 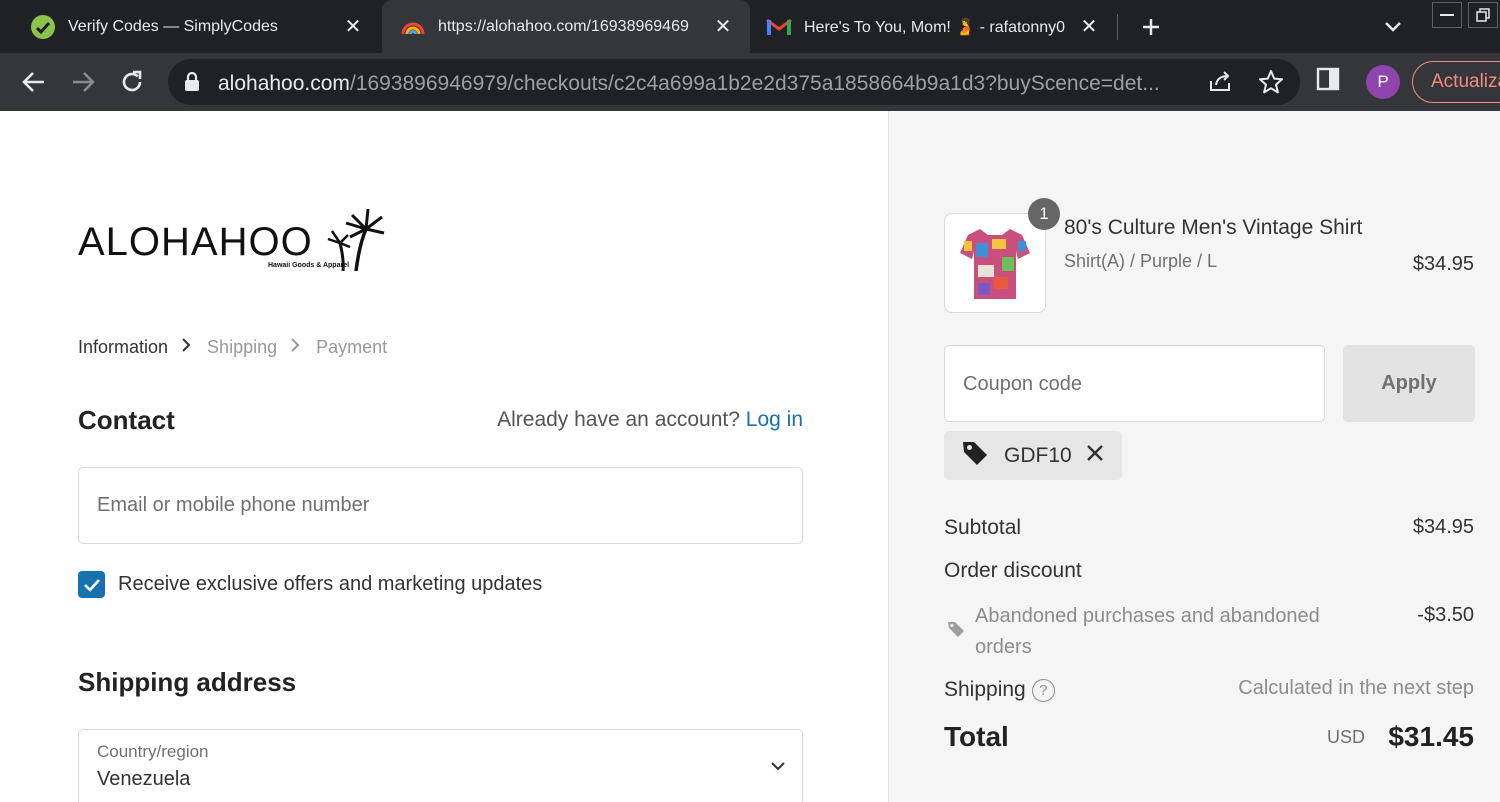 I want to click on reload-icon, so click(x=132, y=81).